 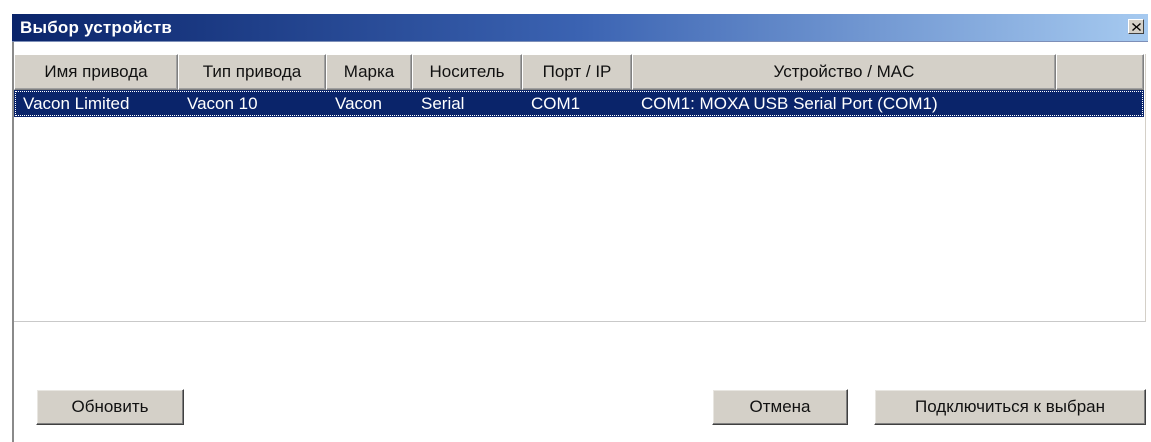 I want to click on column-header-extra, so click(x=1100, y=72).